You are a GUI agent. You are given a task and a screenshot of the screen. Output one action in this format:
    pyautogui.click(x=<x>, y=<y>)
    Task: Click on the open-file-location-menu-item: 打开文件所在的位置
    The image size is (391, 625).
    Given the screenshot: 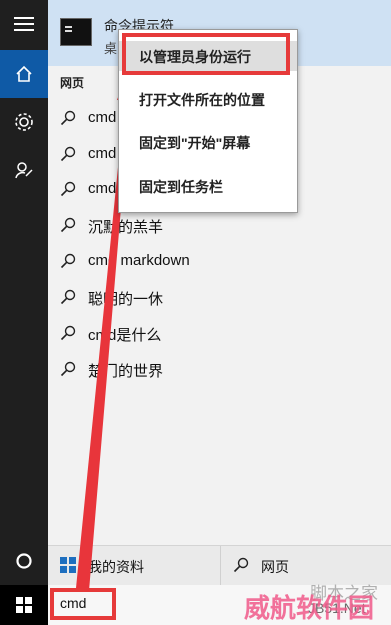 What is the action you would take?
    pyautogui.click(x=208, y=99)
    